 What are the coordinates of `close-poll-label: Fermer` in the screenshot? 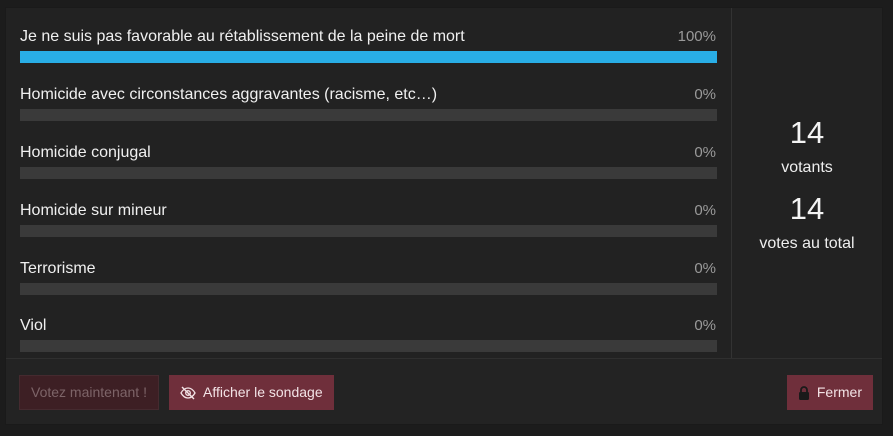 It's located at (839, 392).